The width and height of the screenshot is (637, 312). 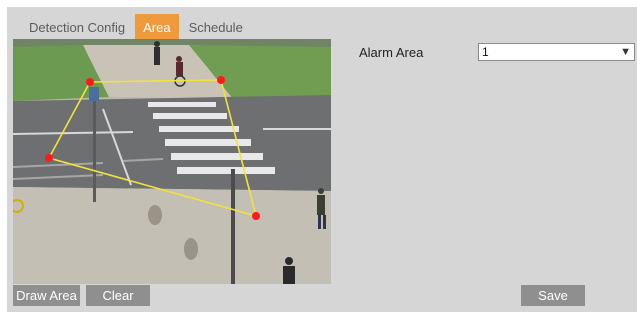 What do you see at coordinates (485, 52) in the screenshot?
I see `alarm-area-value: 1` at bounding box center [485, 52].